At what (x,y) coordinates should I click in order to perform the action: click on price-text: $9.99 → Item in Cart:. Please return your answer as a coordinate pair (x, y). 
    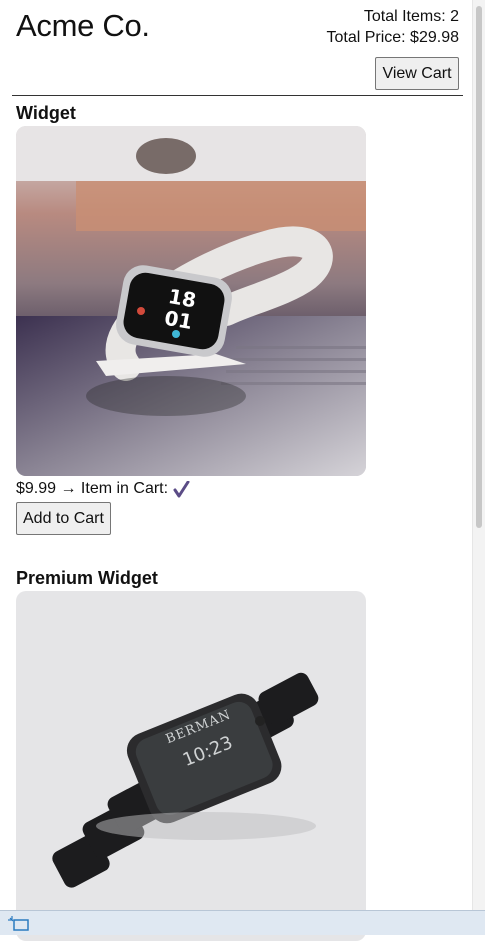
    Looking at the image, I should click on (92, 488).